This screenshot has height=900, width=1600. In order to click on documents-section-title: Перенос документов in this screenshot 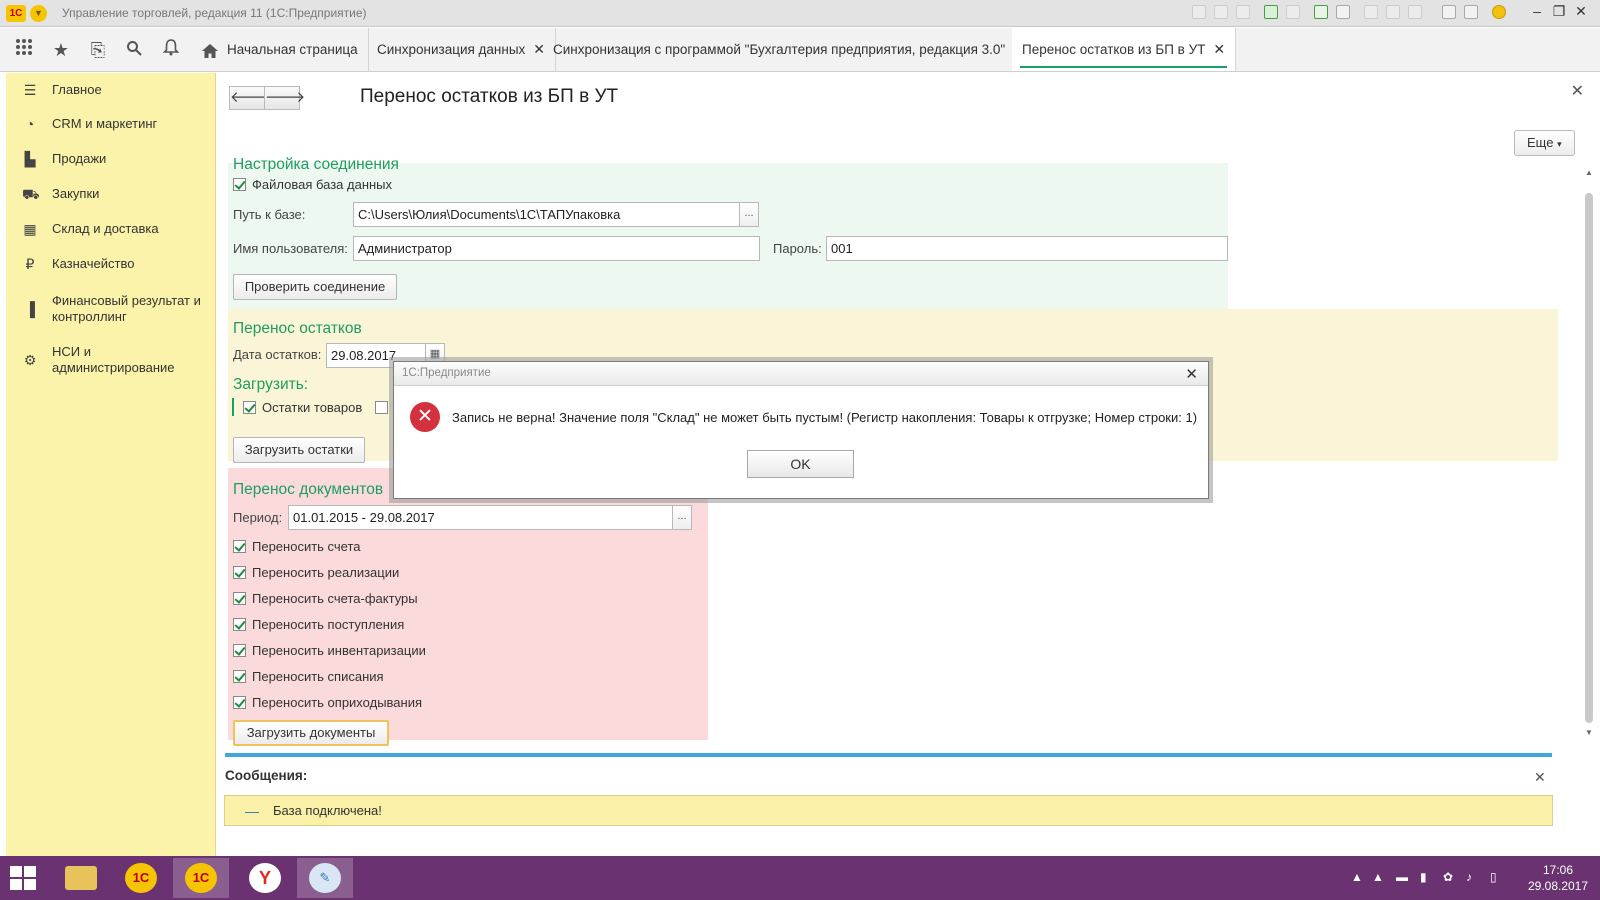, I will do `click(308, 489)`.